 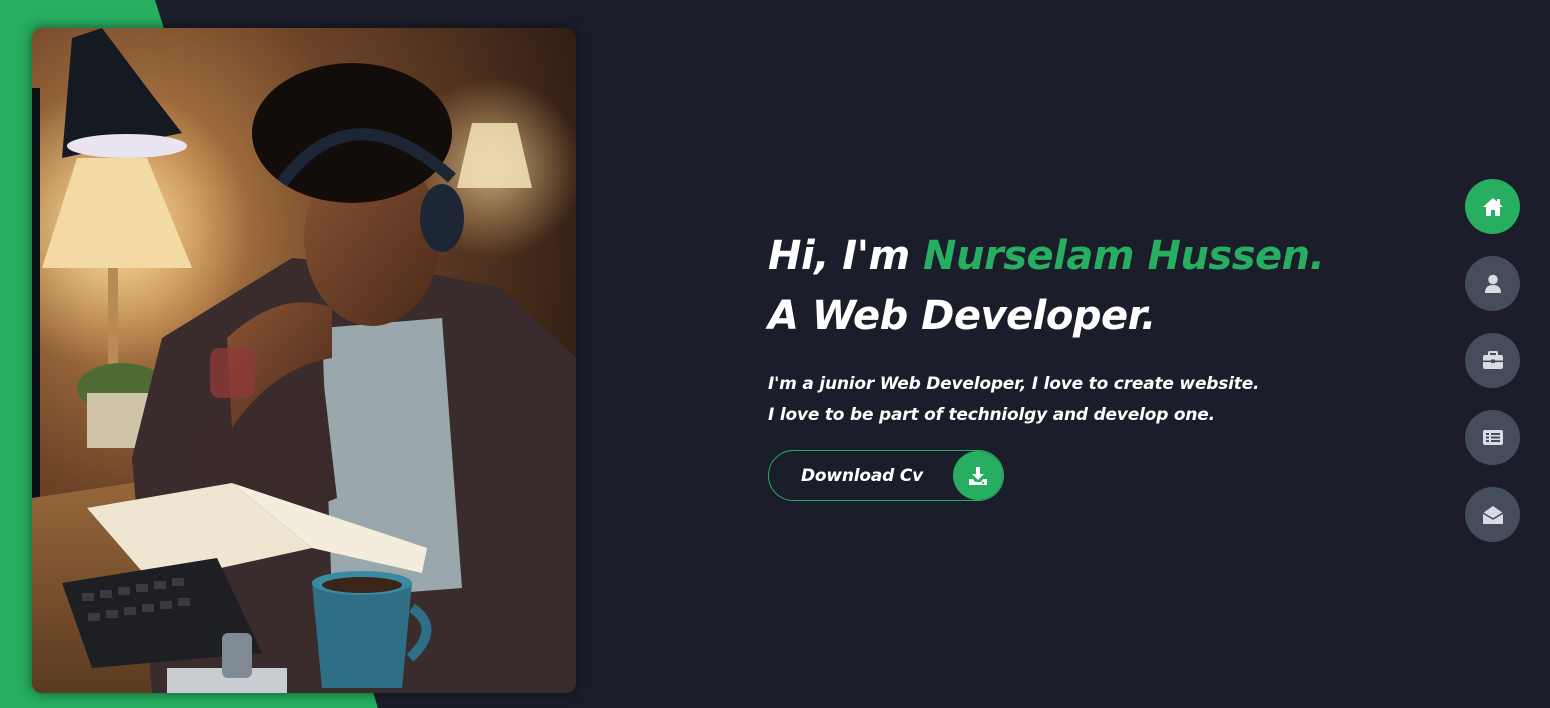 I want to click on greeting-text: Hi, I'm, so click(x=846, y=256).